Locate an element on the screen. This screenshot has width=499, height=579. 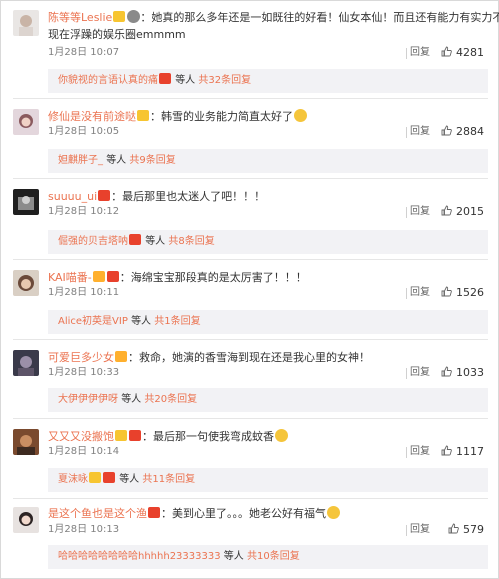
sub-replies: 哈哈哈哈哈哈哈哈hhhhh23333333 等人 共10条回复 is located at coordinates (268, 557).